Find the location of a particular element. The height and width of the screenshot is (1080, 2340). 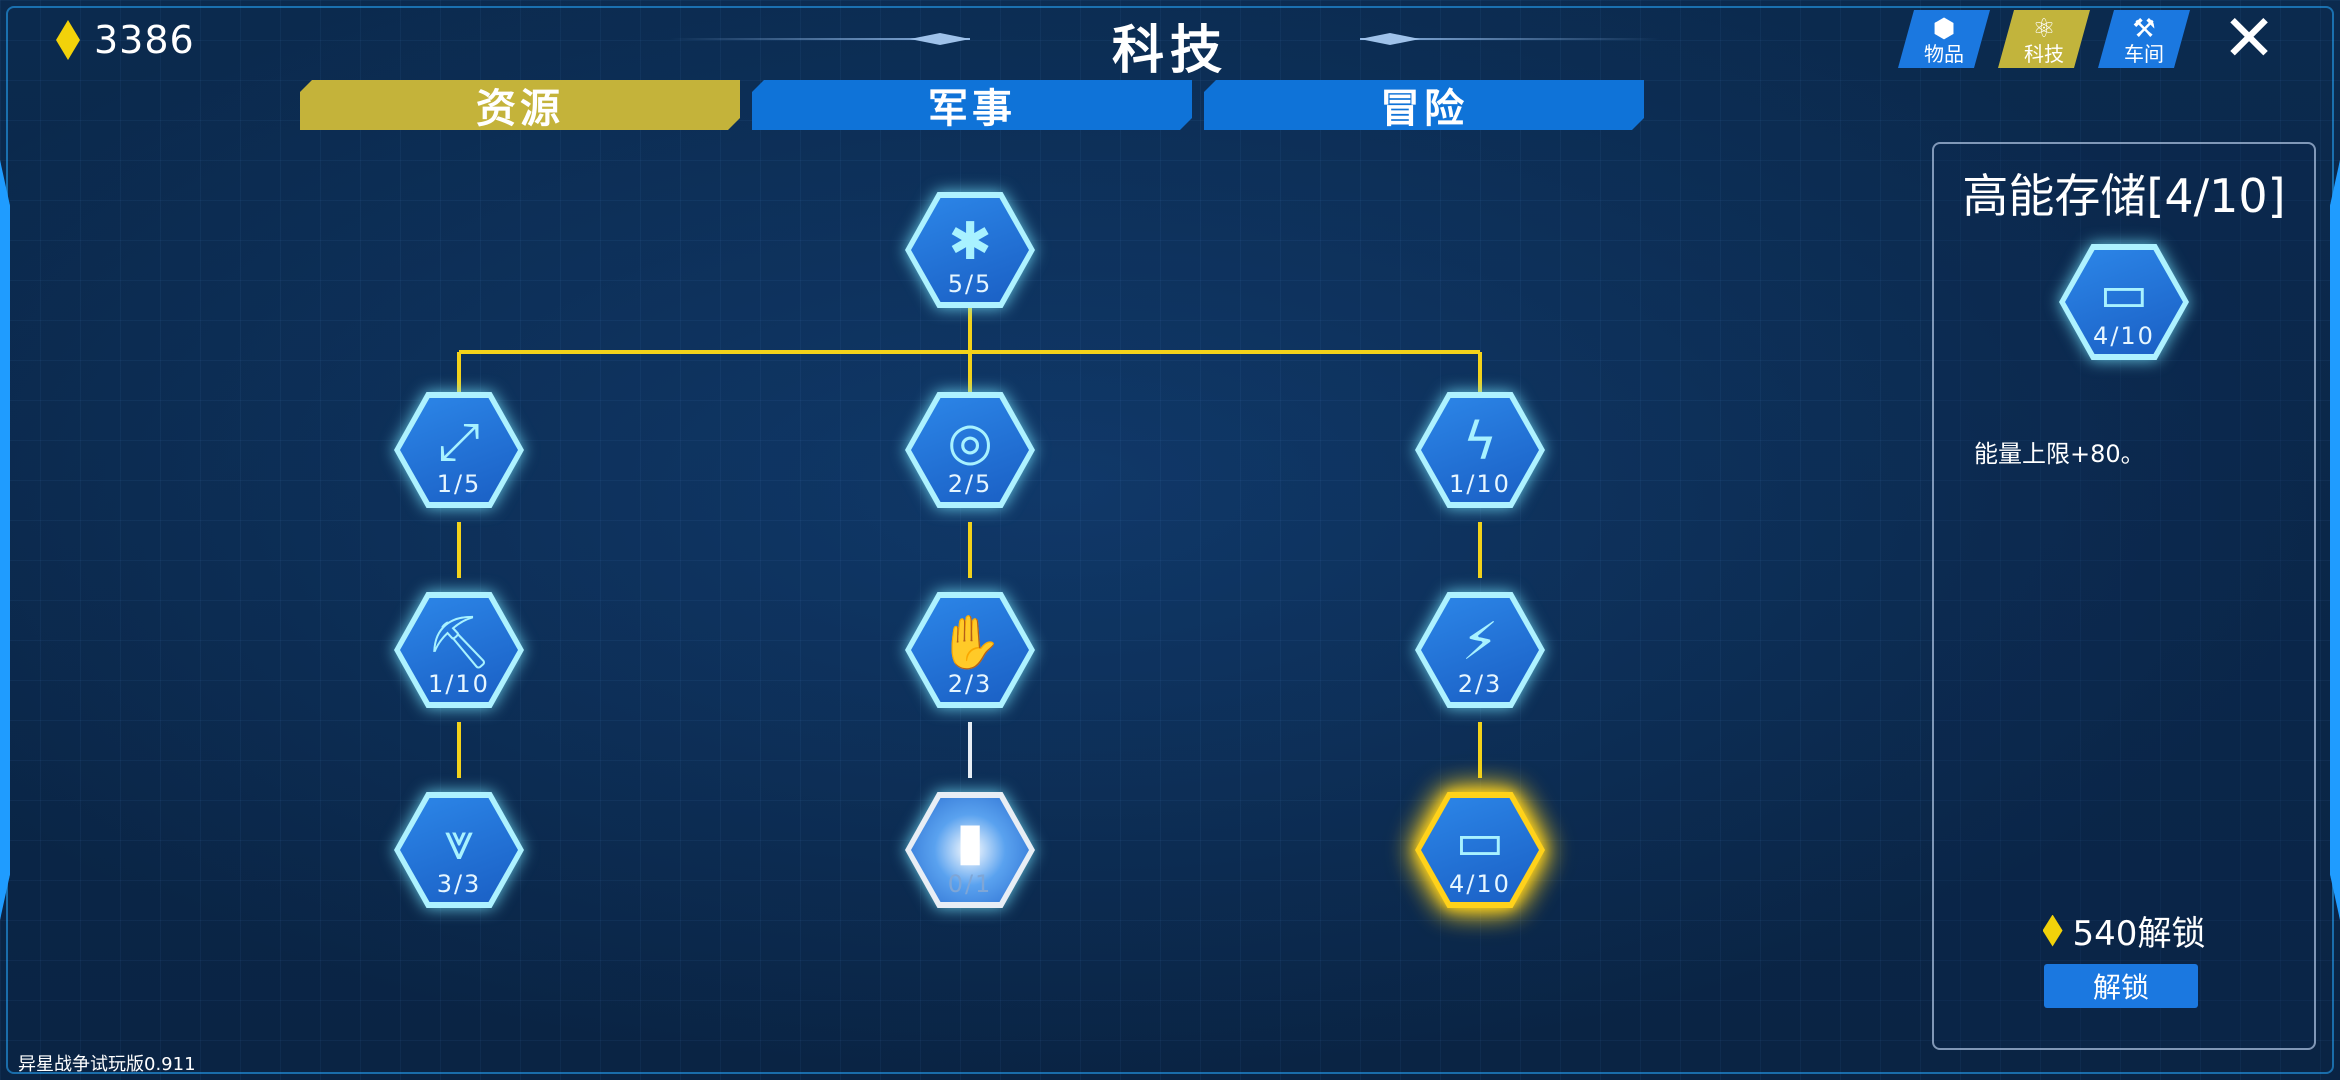

pickaxe-icon: ⛏ is located at coordinates (458, 642).